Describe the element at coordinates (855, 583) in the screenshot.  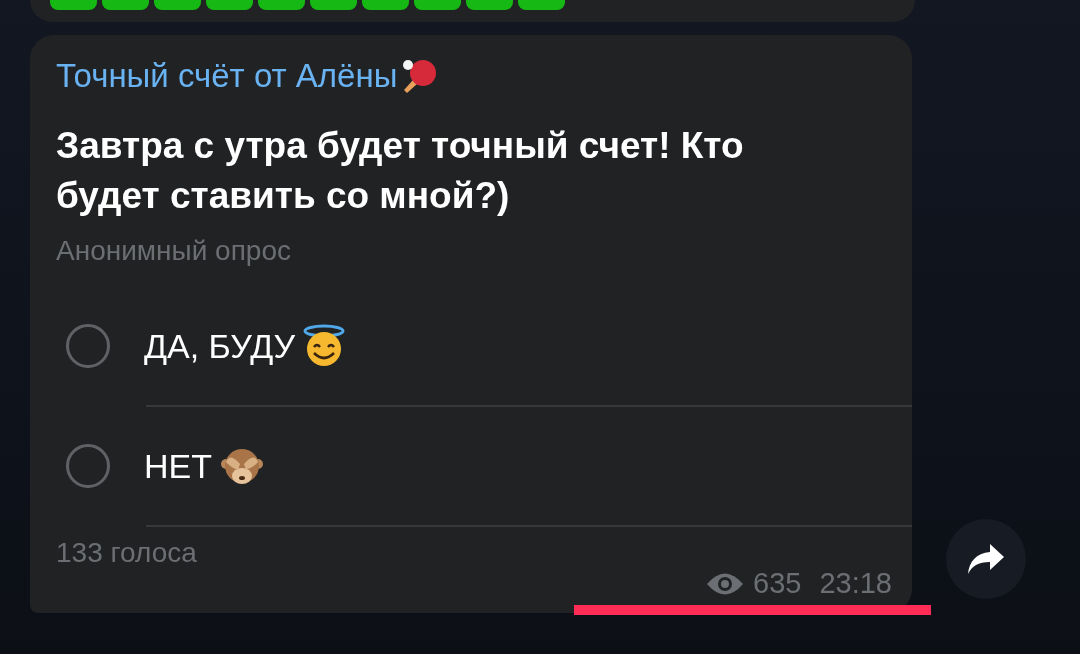
I see `message-time: 23:18` at that location.